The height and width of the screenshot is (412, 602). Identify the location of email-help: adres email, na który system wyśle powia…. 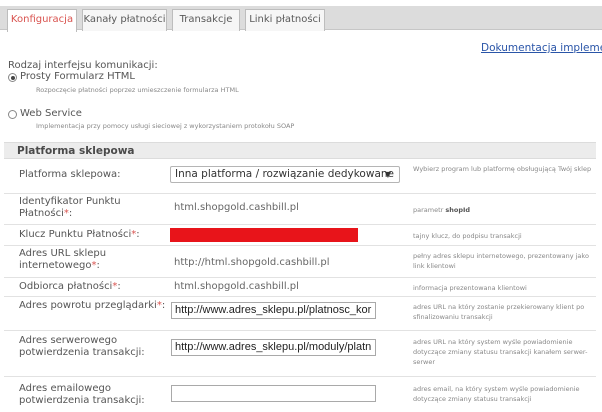
(496, 394).